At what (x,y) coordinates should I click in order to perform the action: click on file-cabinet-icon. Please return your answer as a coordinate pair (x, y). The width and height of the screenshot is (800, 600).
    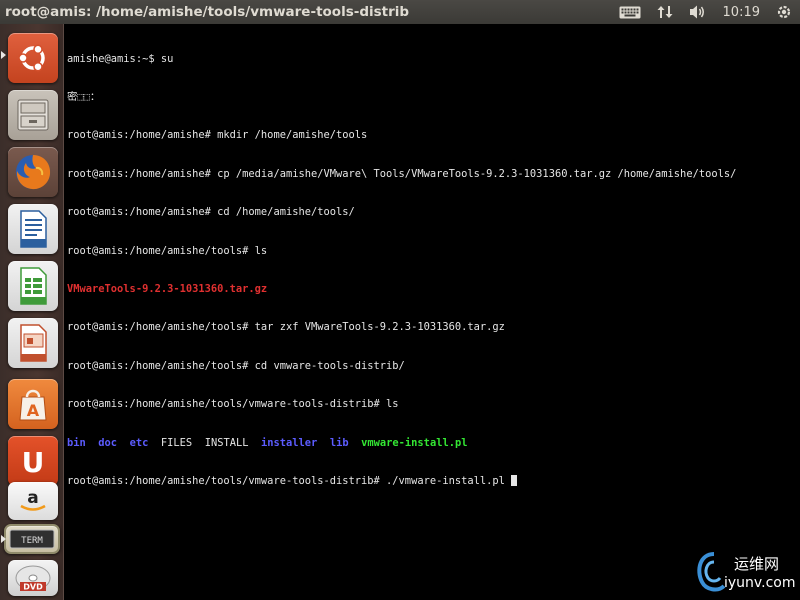
    Looking at the image, I should click on (33, 115).